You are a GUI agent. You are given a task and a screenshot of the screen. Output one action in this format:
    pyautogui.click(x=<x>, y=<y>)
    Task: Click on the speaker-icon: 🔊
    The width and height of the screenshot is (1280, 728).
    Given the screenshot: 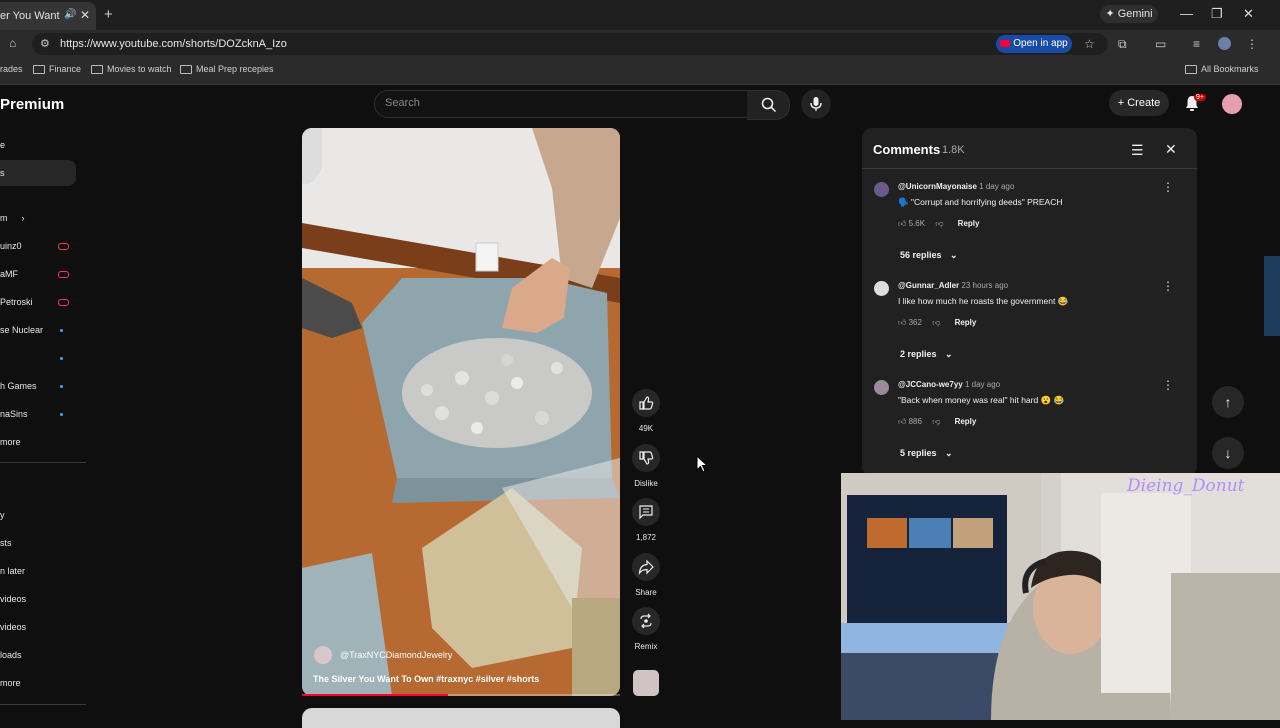 What is the action you would take?
    pyautogui.click(x=70, y=14)
    